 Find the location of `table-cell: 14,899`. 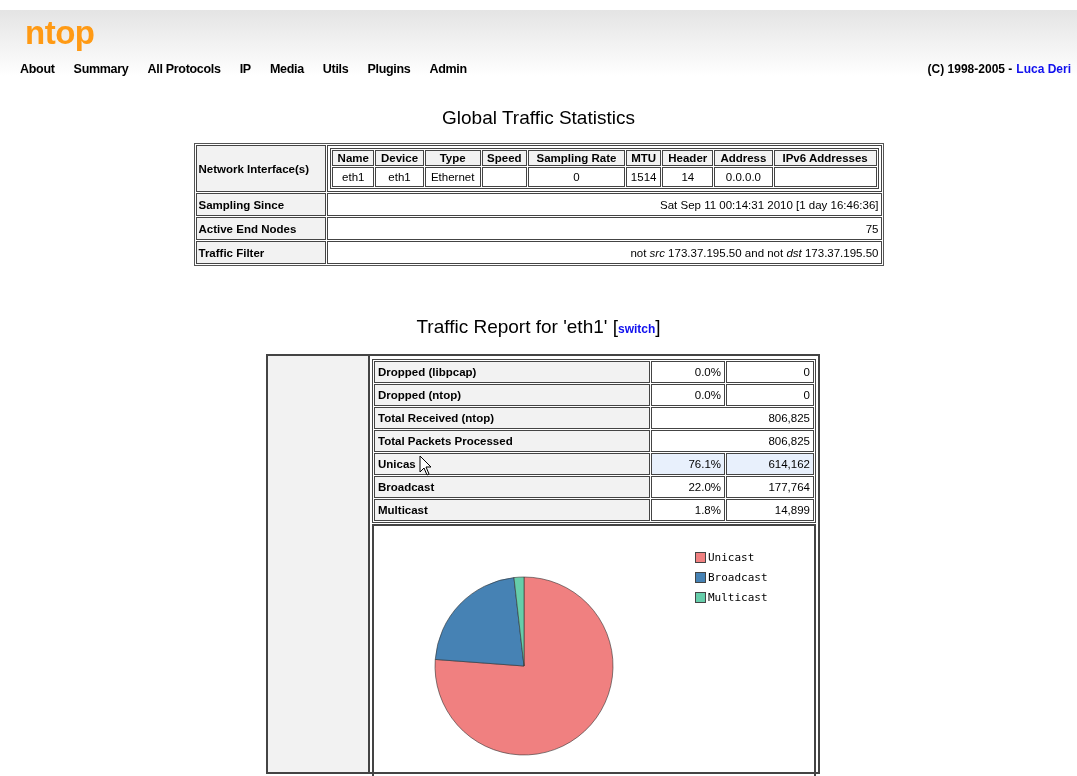

table-cell: 14,899 is located at coordinates (770, 510).